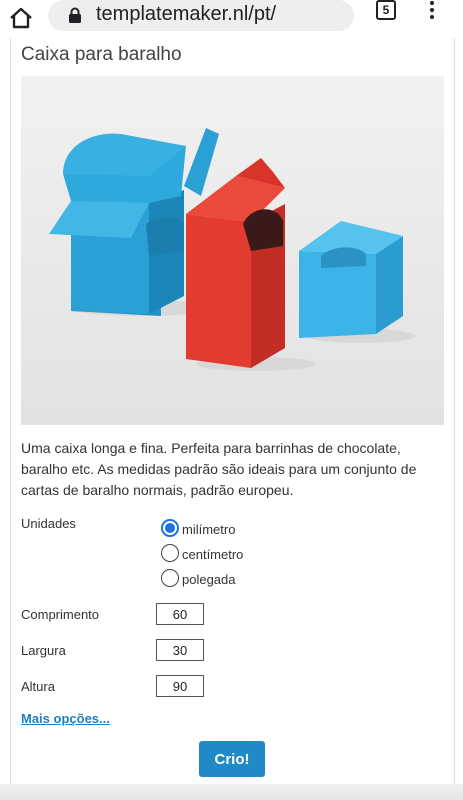  I want to click on height-input, so click(180, 686).